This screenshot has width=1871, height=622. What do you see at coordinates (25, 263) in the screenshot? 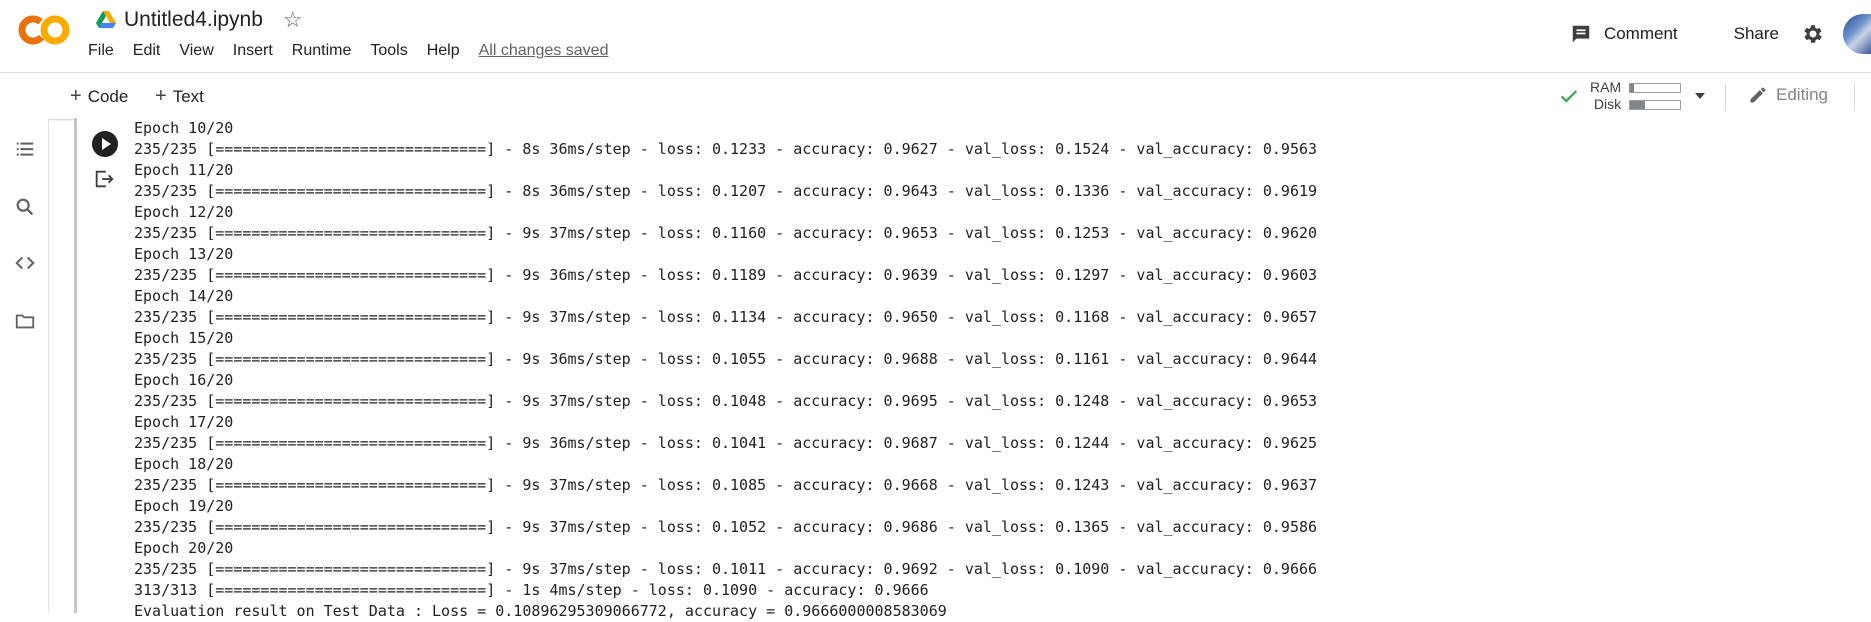
I see `code-snippets-icon` at bounding box center [25, 263].